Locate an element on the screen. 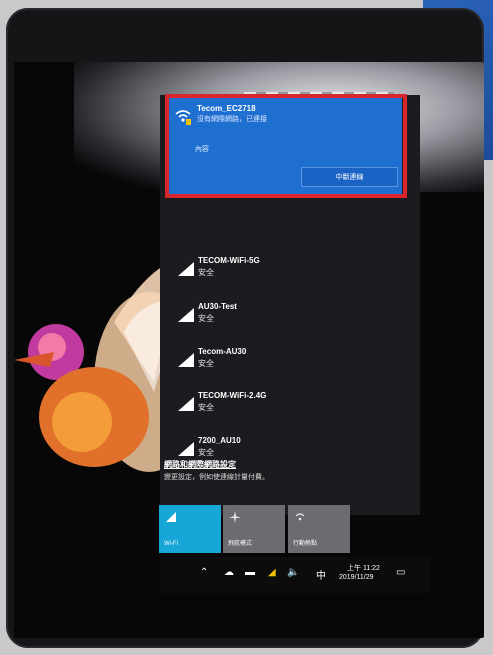 This screenshot has width=493, height=655. network-settings-link: 網路和網際網路設定 is located at coordinates (200, 464).